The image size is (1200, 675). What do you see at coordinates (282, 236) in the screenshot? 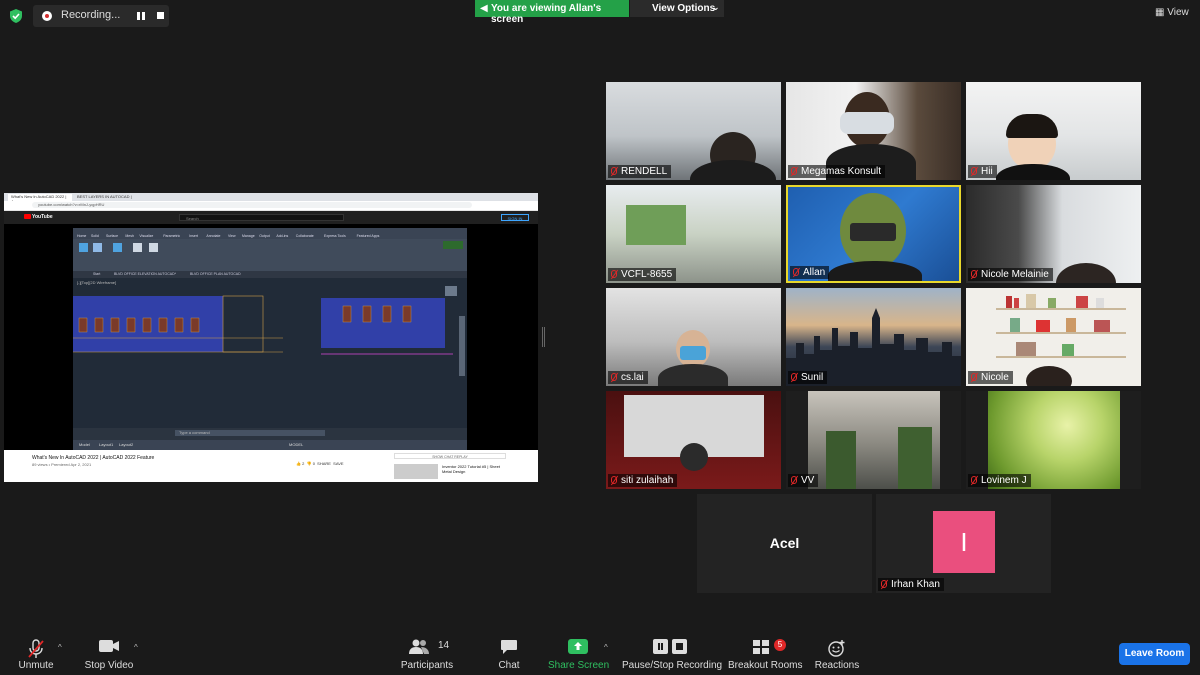
I see `autocad-menu-tab: Add-ins` at bounding box center [282, 236].